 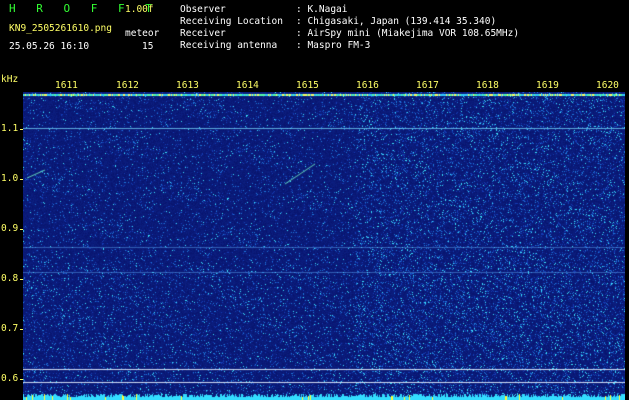 I want to click on x-tick-label: 1611, so click(x=66, y=85).